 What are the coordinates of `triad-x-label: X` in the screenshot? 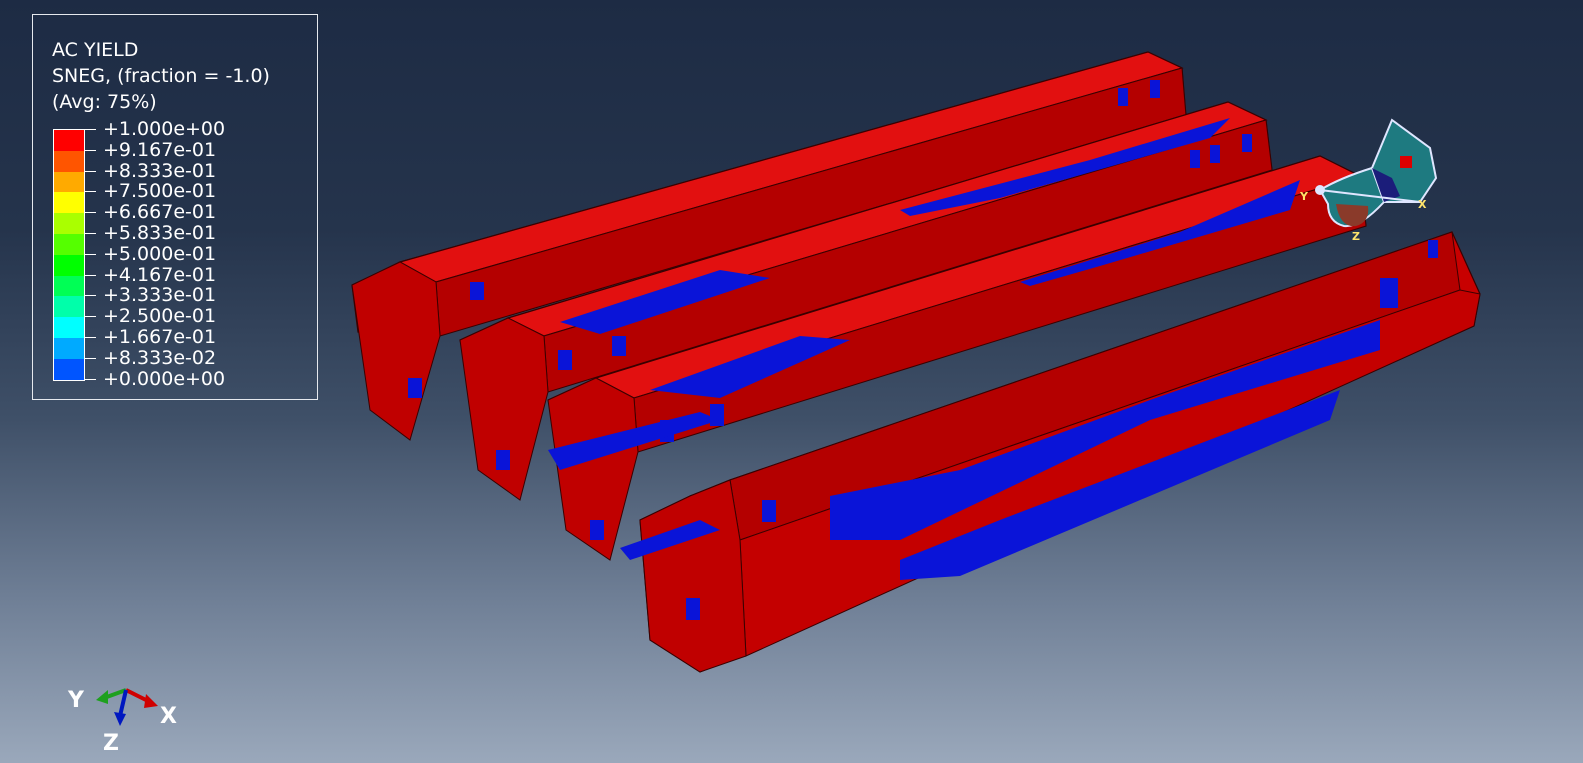 It's located at (168, 716).